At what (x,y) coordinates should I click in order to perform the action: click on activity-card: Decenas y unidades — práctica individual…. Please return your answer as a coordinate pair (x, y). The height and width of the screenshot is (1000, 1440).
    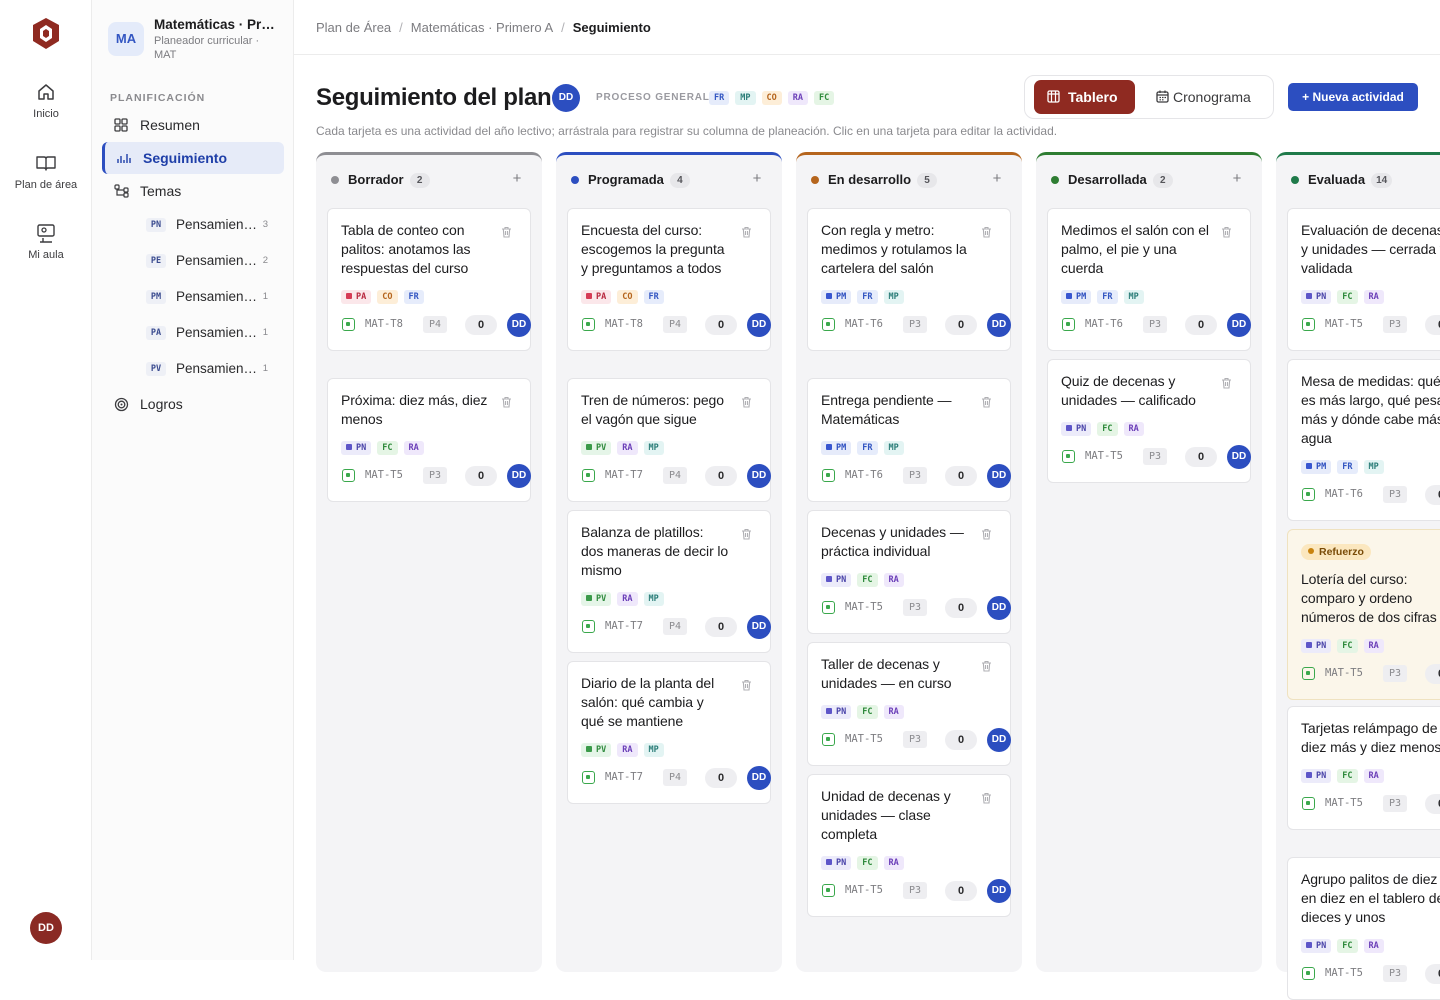
    Looking at the image, I should click on (909, 572).